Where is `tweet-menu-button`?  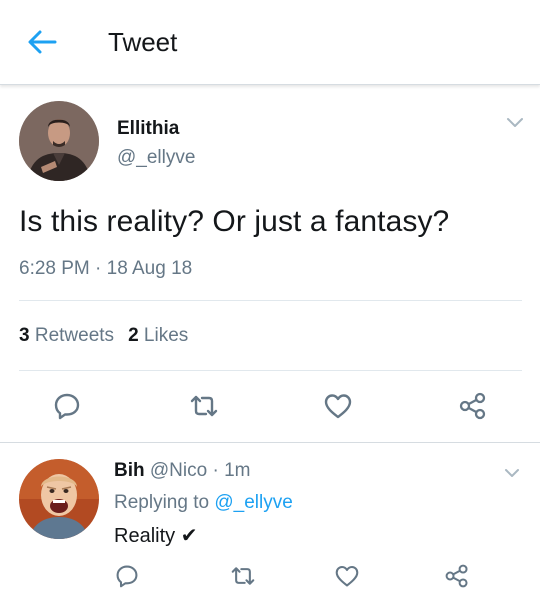
tweet-menu-button is located at coordinates (515, 122).